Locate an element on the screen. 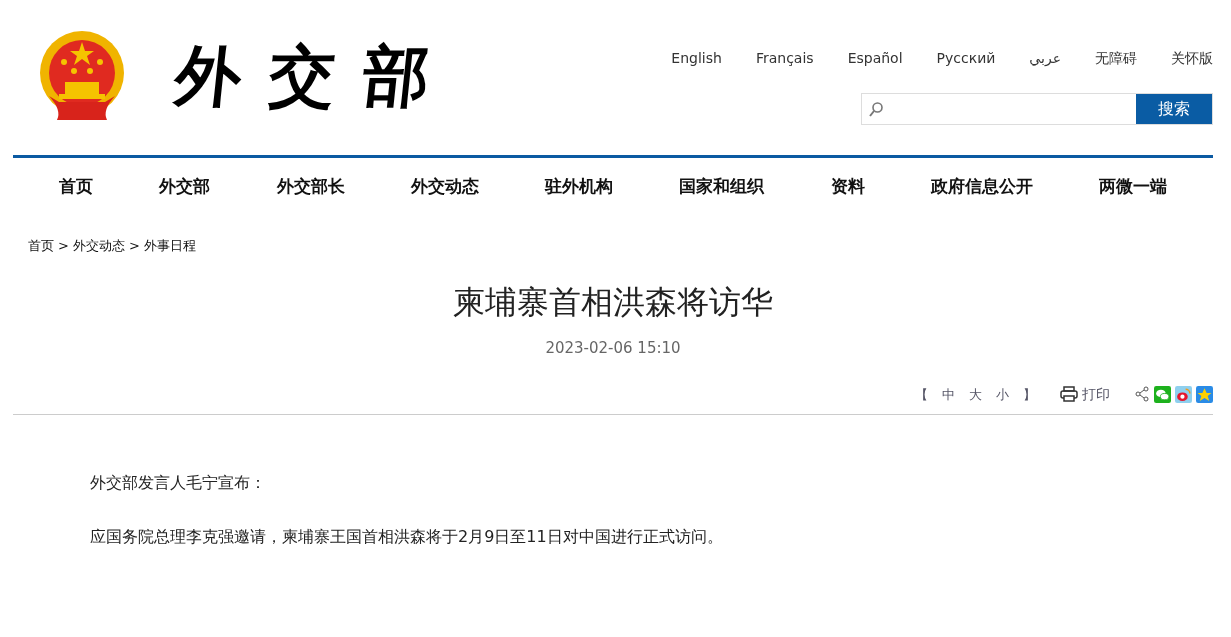 This screenshot has width=1231, height=637. nav-link: 驻外机构 is located at coordinates (579, 187).